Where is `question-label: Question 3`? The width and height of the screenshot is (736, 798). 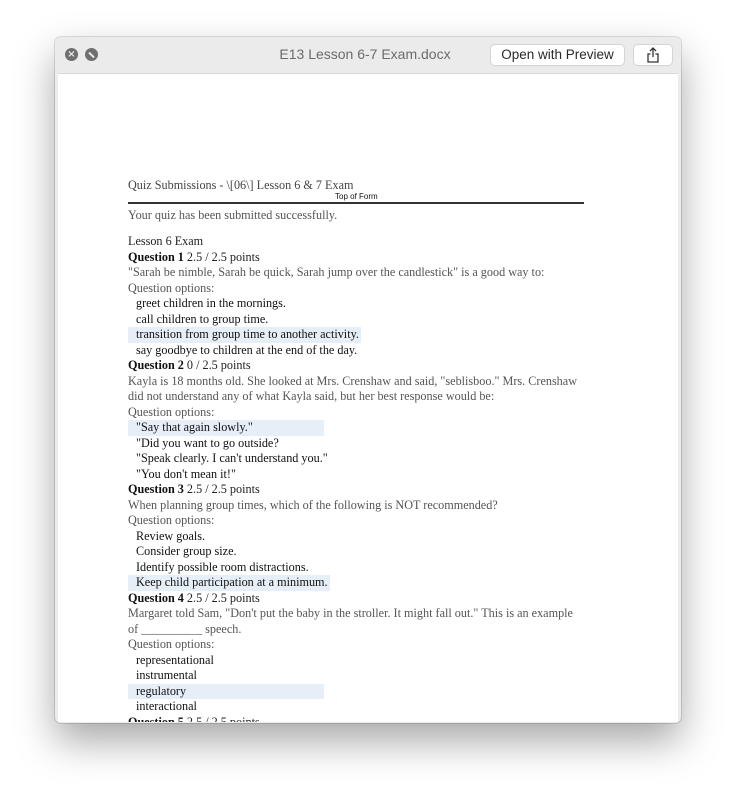 question-label: Question 3 is located at coordinates (156, 489).